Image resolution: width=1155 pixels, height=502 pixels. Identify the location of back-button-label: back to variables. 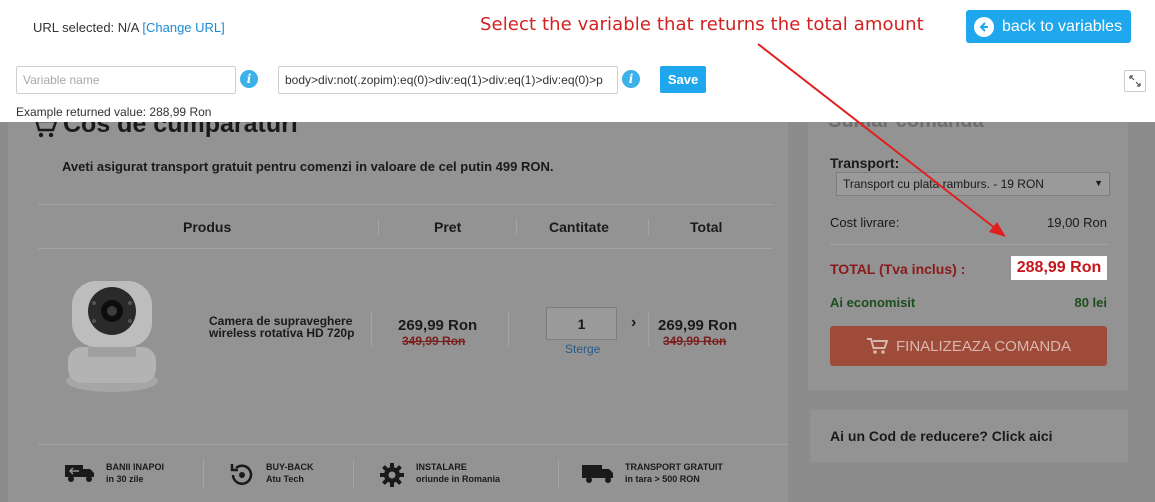
(1062, 26).